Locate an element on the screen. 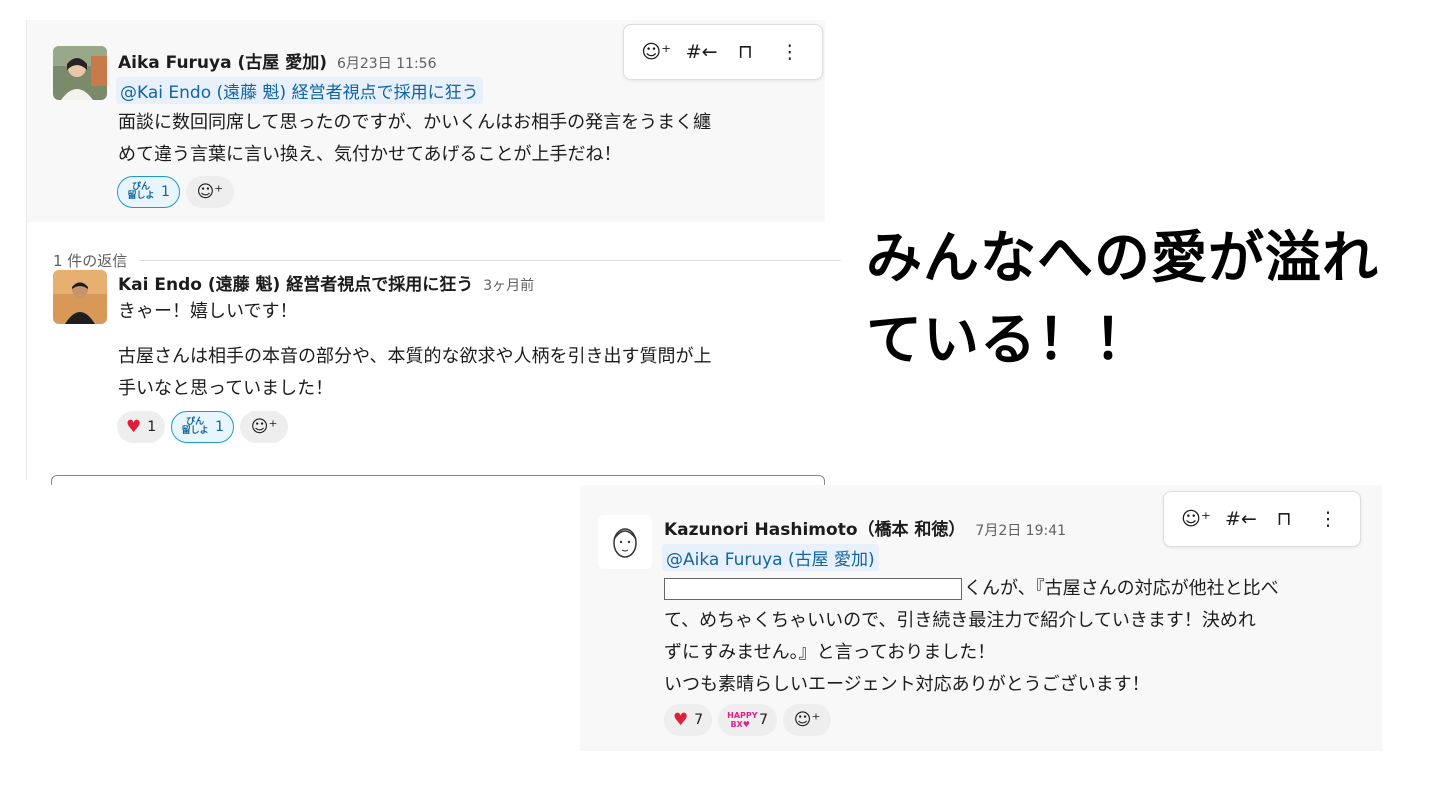 Image resolution: width=1440 pixels, height=808 pixels. message-input-edge is located at coordinates (438, 480).